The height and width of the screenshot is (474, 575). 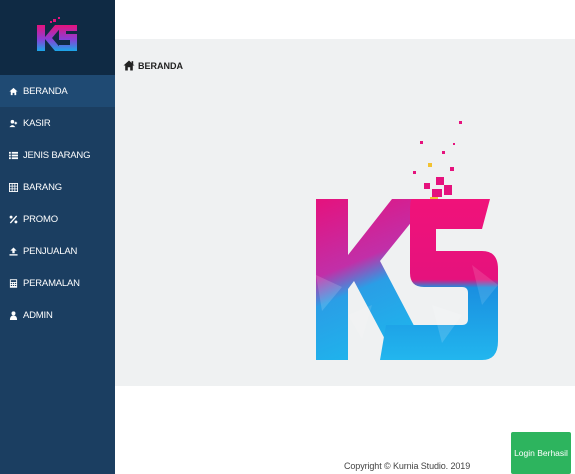 I want to click on sidebar-nav: BERANDA KASIR JENIS BARANG BARANG PROMO, so click(x=57, y=203).